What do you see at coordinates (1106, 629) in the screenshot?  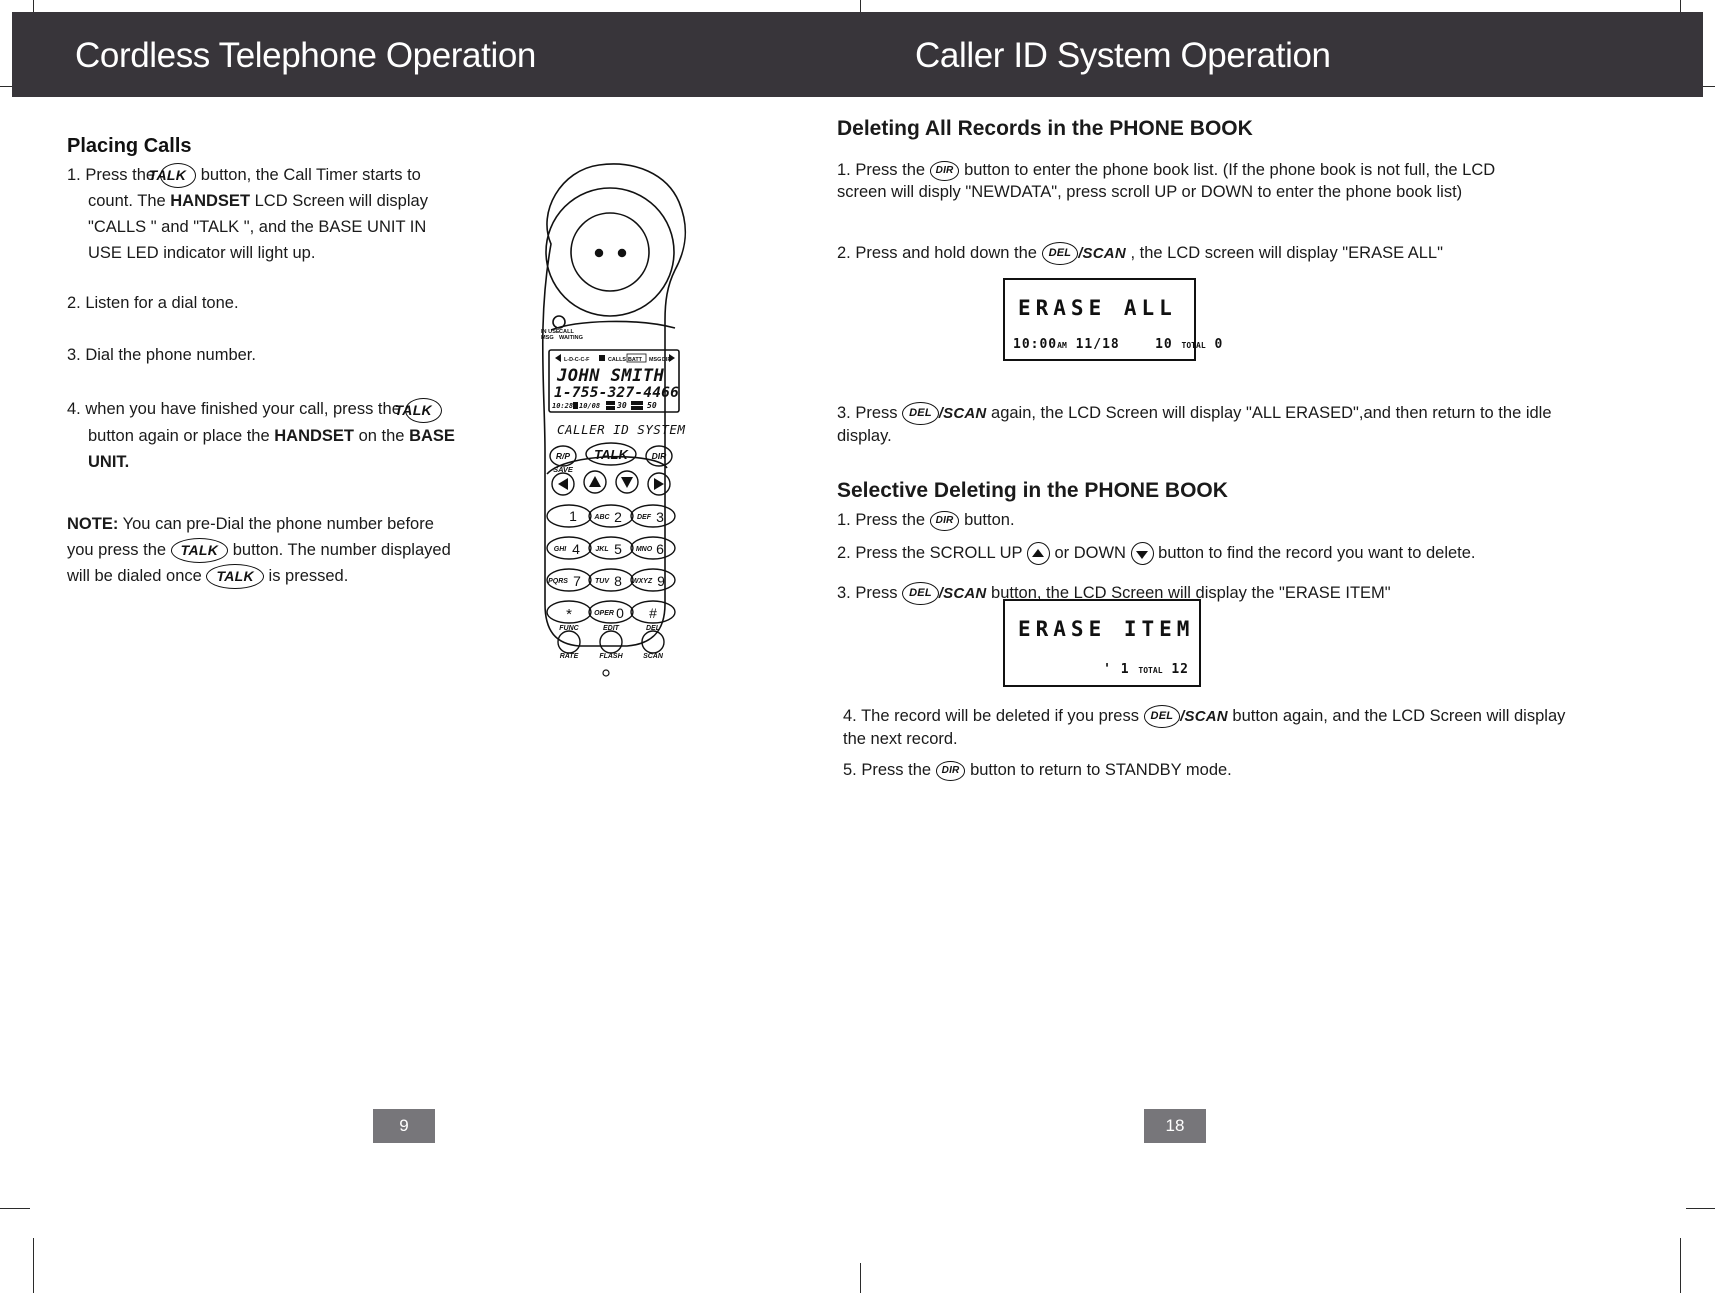 I see `lcd-erase-item-text: ERASE ITEM` at bounding box center [1106, 629].